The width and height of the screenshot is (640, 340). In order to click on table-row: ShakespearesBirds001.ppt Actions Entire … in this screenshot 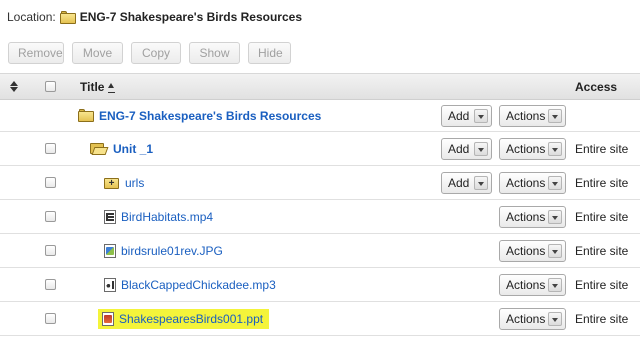, I will do `click(320, 319)`.